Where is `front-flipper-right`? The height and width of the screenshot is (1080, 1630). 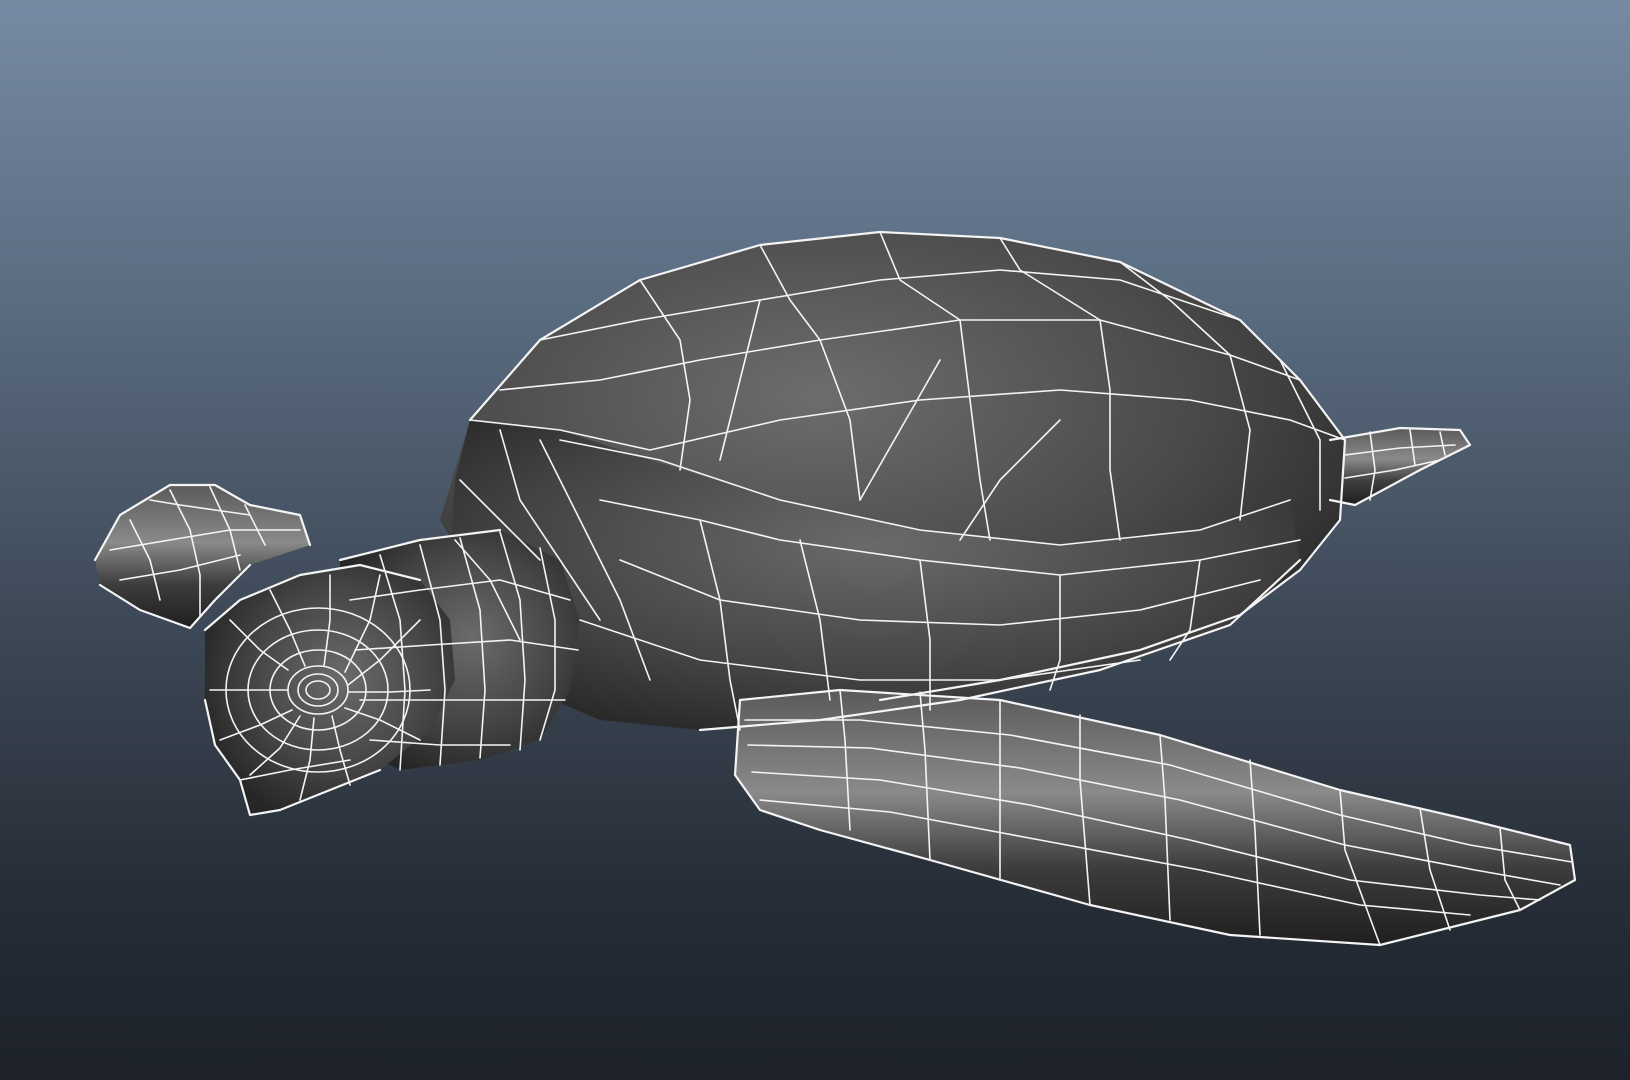
front-flipper-right is located at coordinates (1155, 817).